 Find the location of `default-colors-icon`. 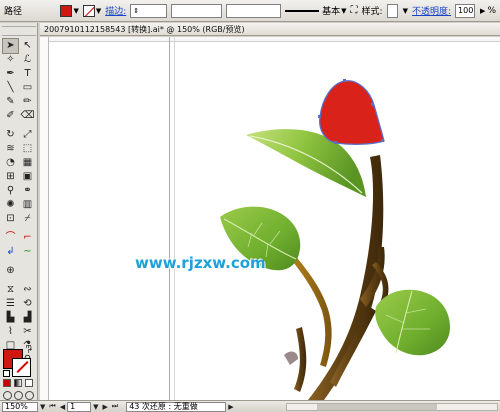

default-colors-icon is located at coordinates (6, 373).